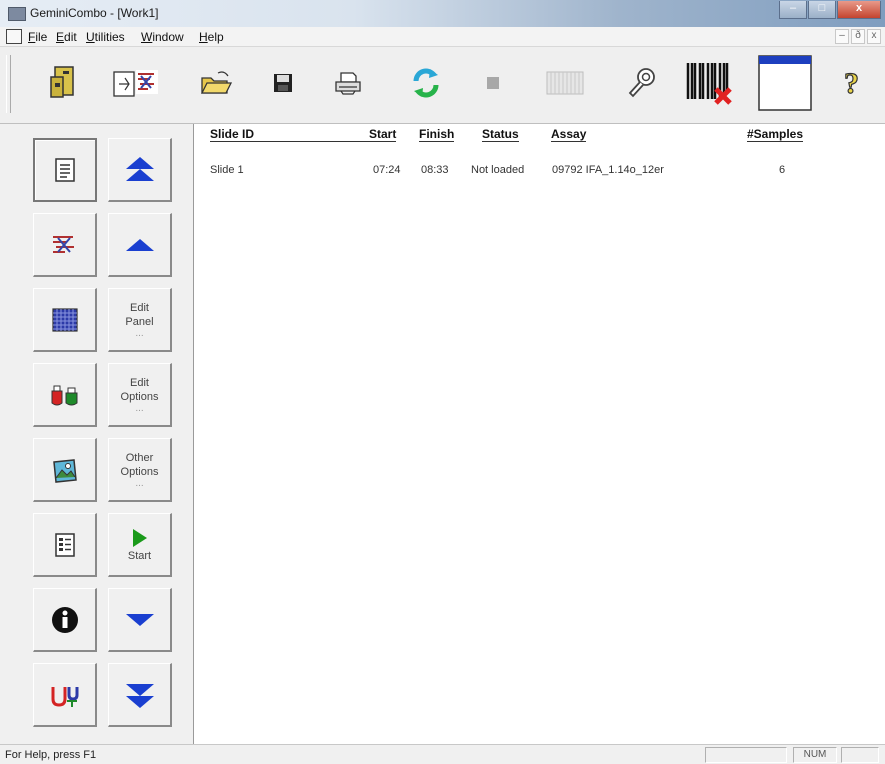 Image resolution: width=885 pixels, height=764 pixels. I want to click on open-folder-icon, so click(216, 82).